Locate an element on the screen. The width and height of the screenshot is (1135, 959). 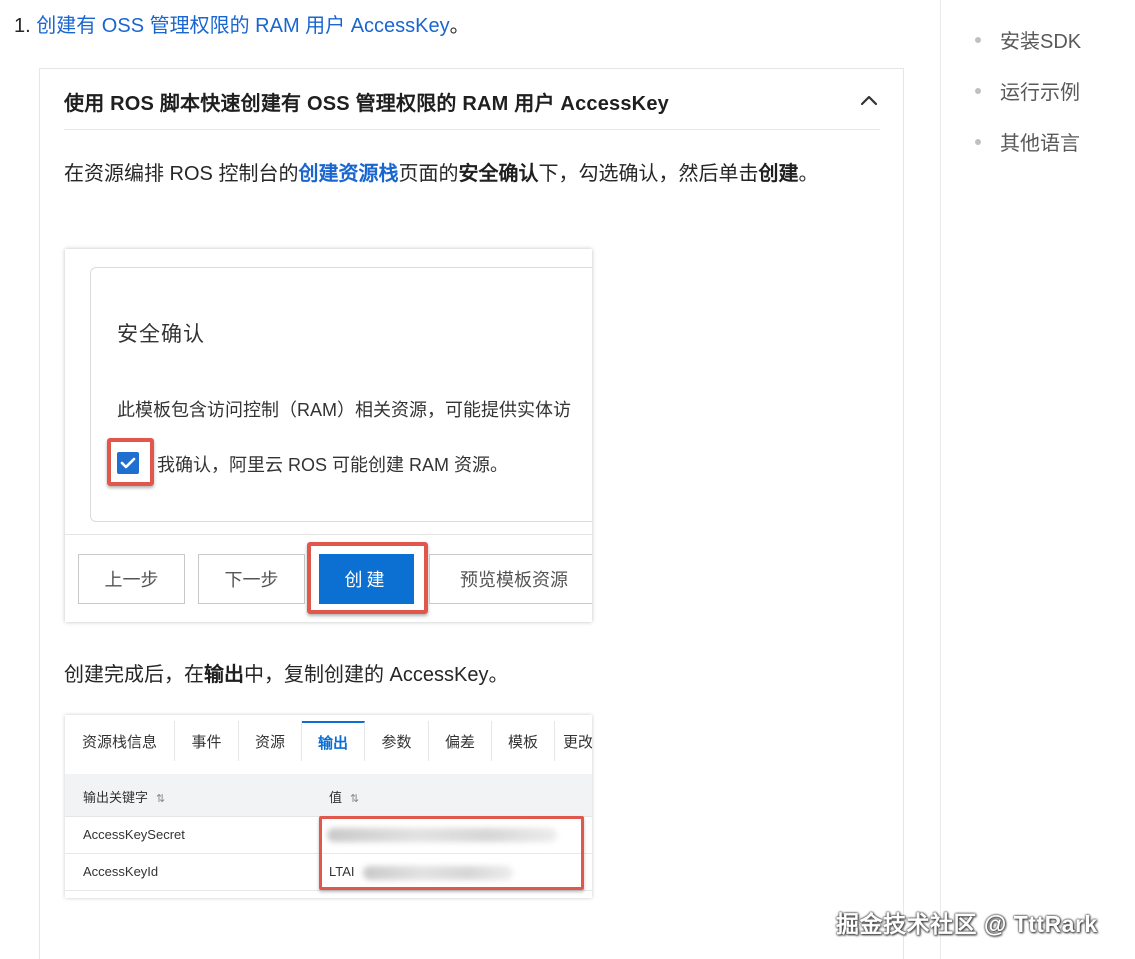
header-output-key: 输出关键字 ⇅ is located at coordinates (124, 796).